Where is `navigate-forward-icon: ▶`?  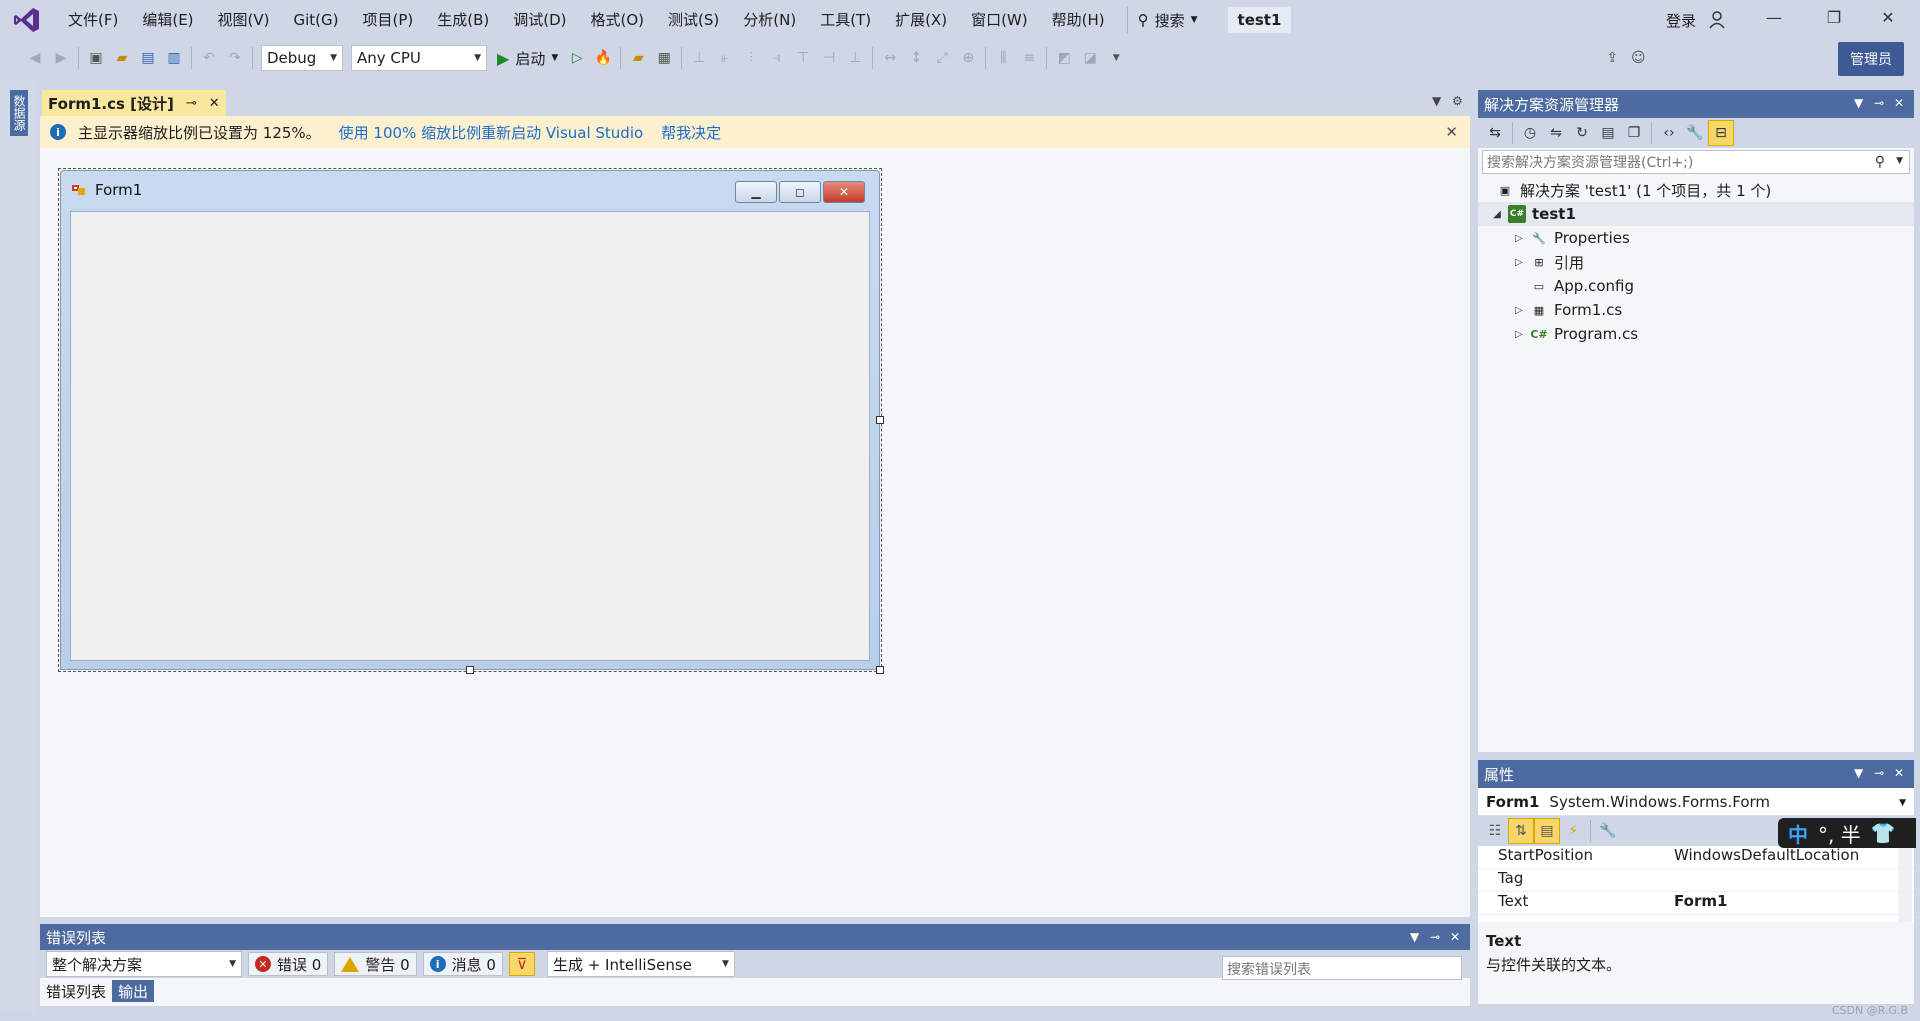
navigate-forward-icon: ▶ is located at coordinates (61, 58).